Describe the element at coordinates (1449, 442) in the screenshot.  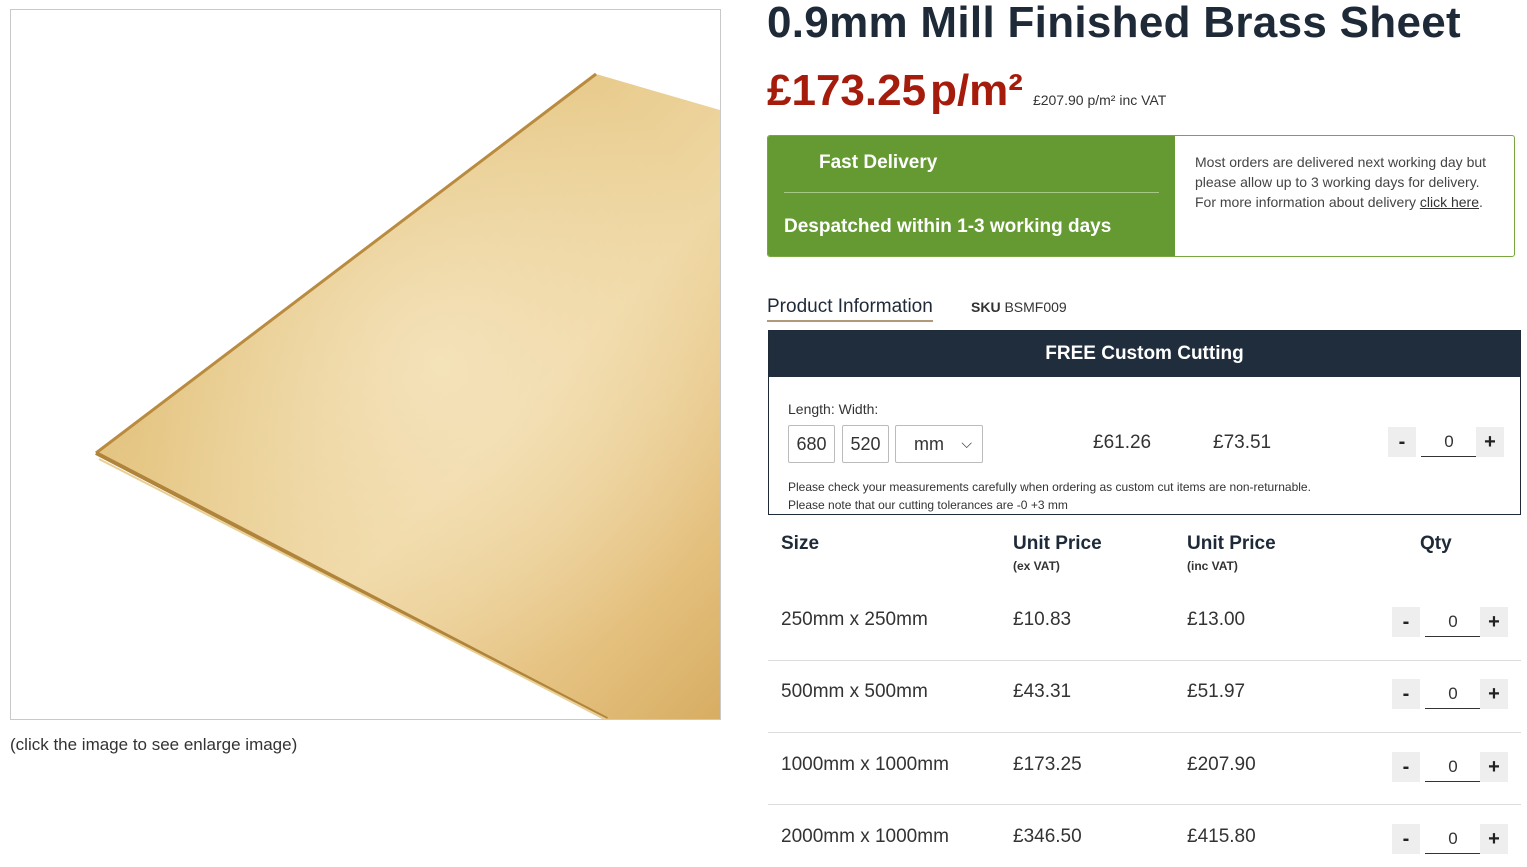
I see `custom-qty-input` at that location.